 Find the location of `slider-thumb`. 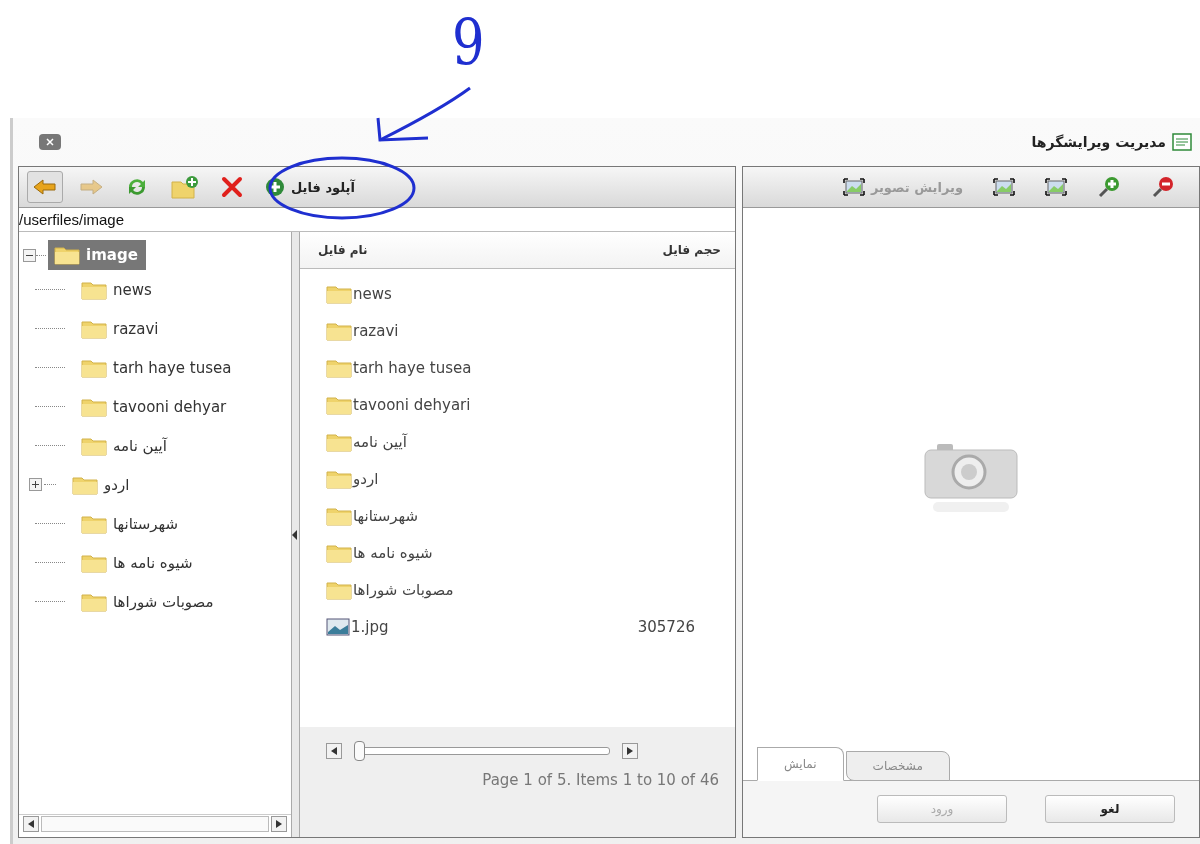

slider-thumb is located at coordinates (359, 751).